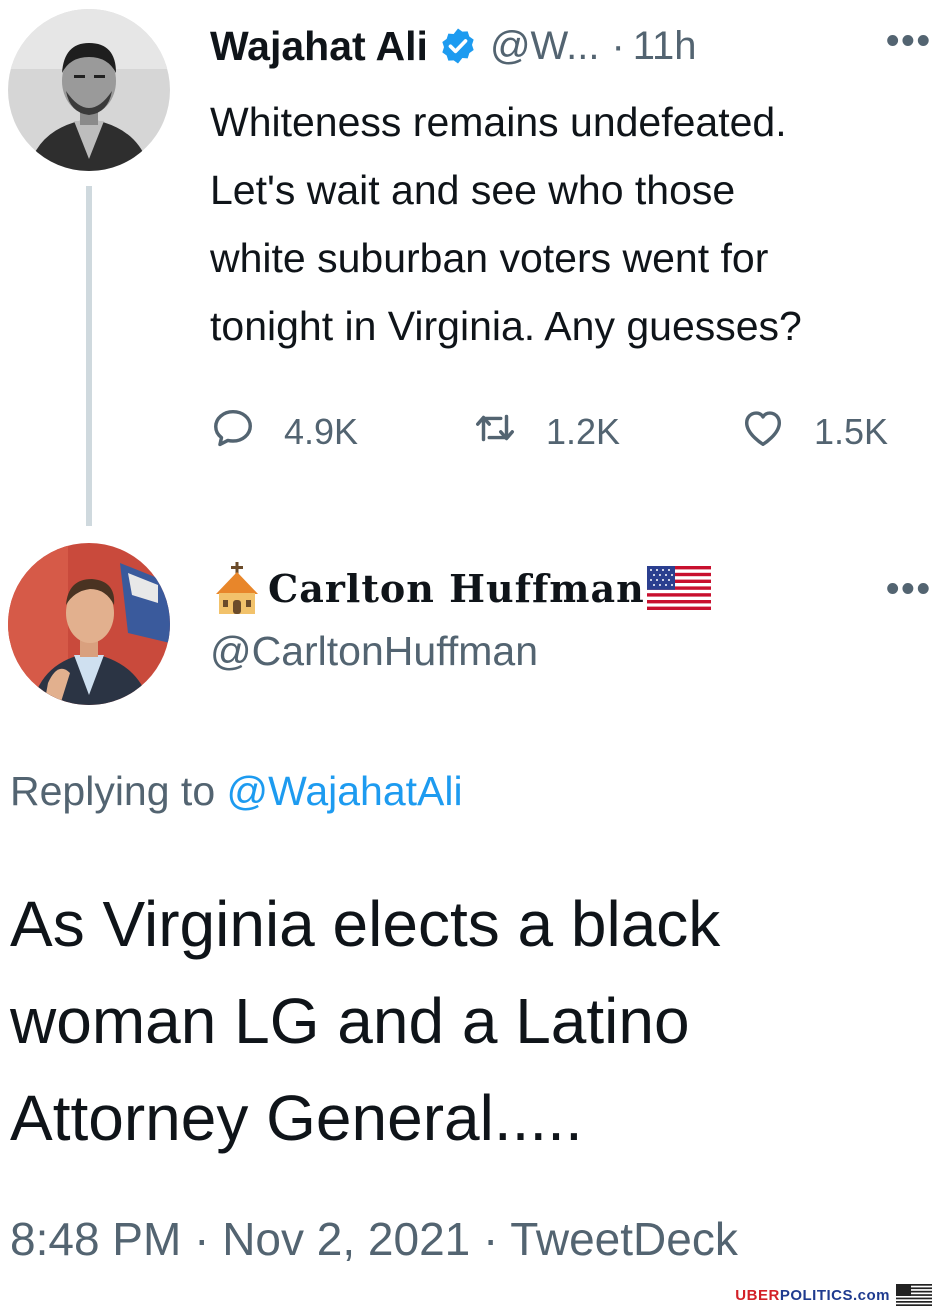 The image size is (940, 1313). Describe the element at coordinates (89, 356) in the screenshot. I see `thread-connector-line` at that location.